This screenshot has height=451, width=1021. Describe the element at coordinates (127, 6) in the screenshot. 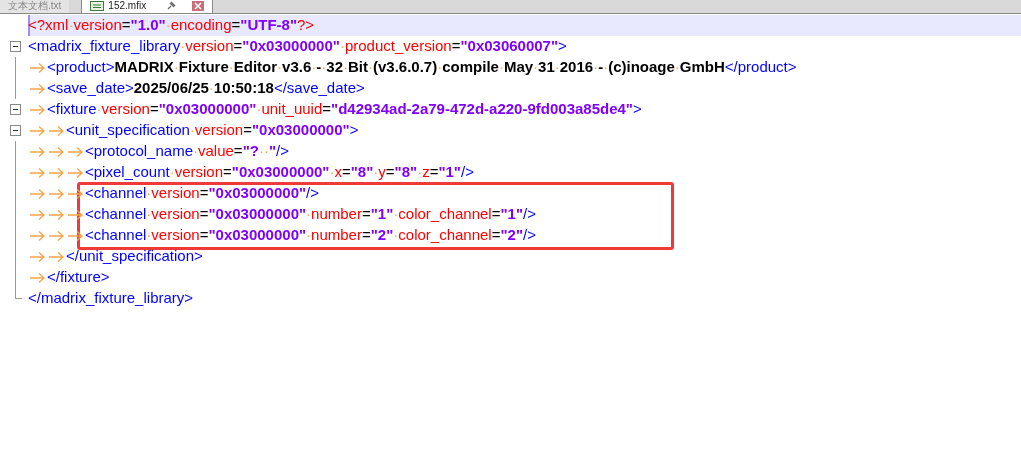

I see `tab-label: 152.mfix` at that location.